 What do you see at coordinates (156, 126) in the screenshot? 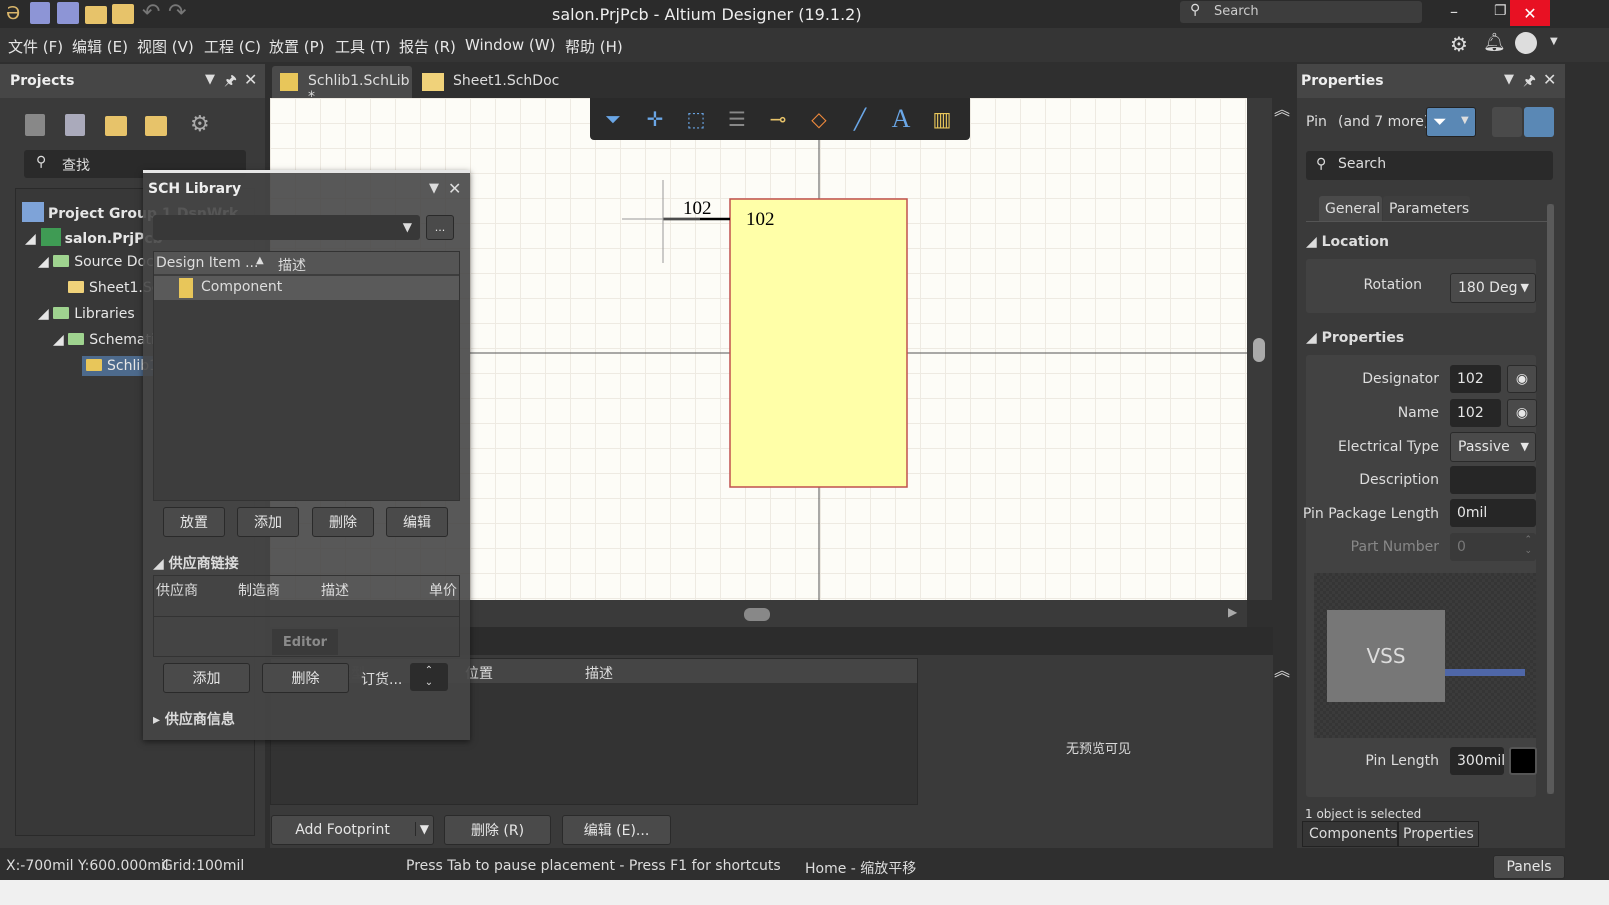
I see `project-folder-icon` at bounding box center [156, 126].